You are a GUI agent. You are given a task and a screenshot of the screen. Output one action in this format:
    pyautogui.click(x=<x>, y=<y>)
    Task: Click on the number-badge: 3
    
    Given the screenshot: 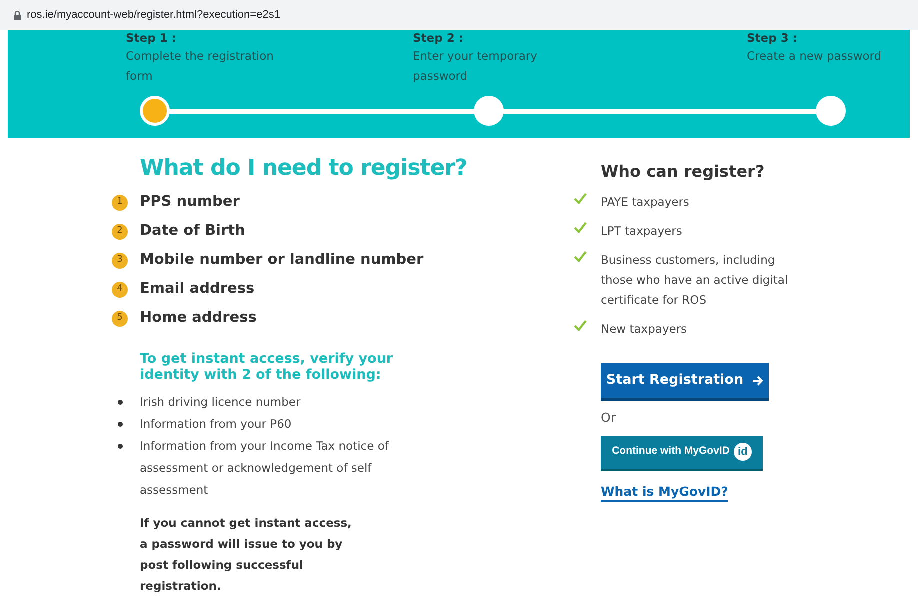 What is the action you would take?
    pyautogui.click(x=120, y=260)
    